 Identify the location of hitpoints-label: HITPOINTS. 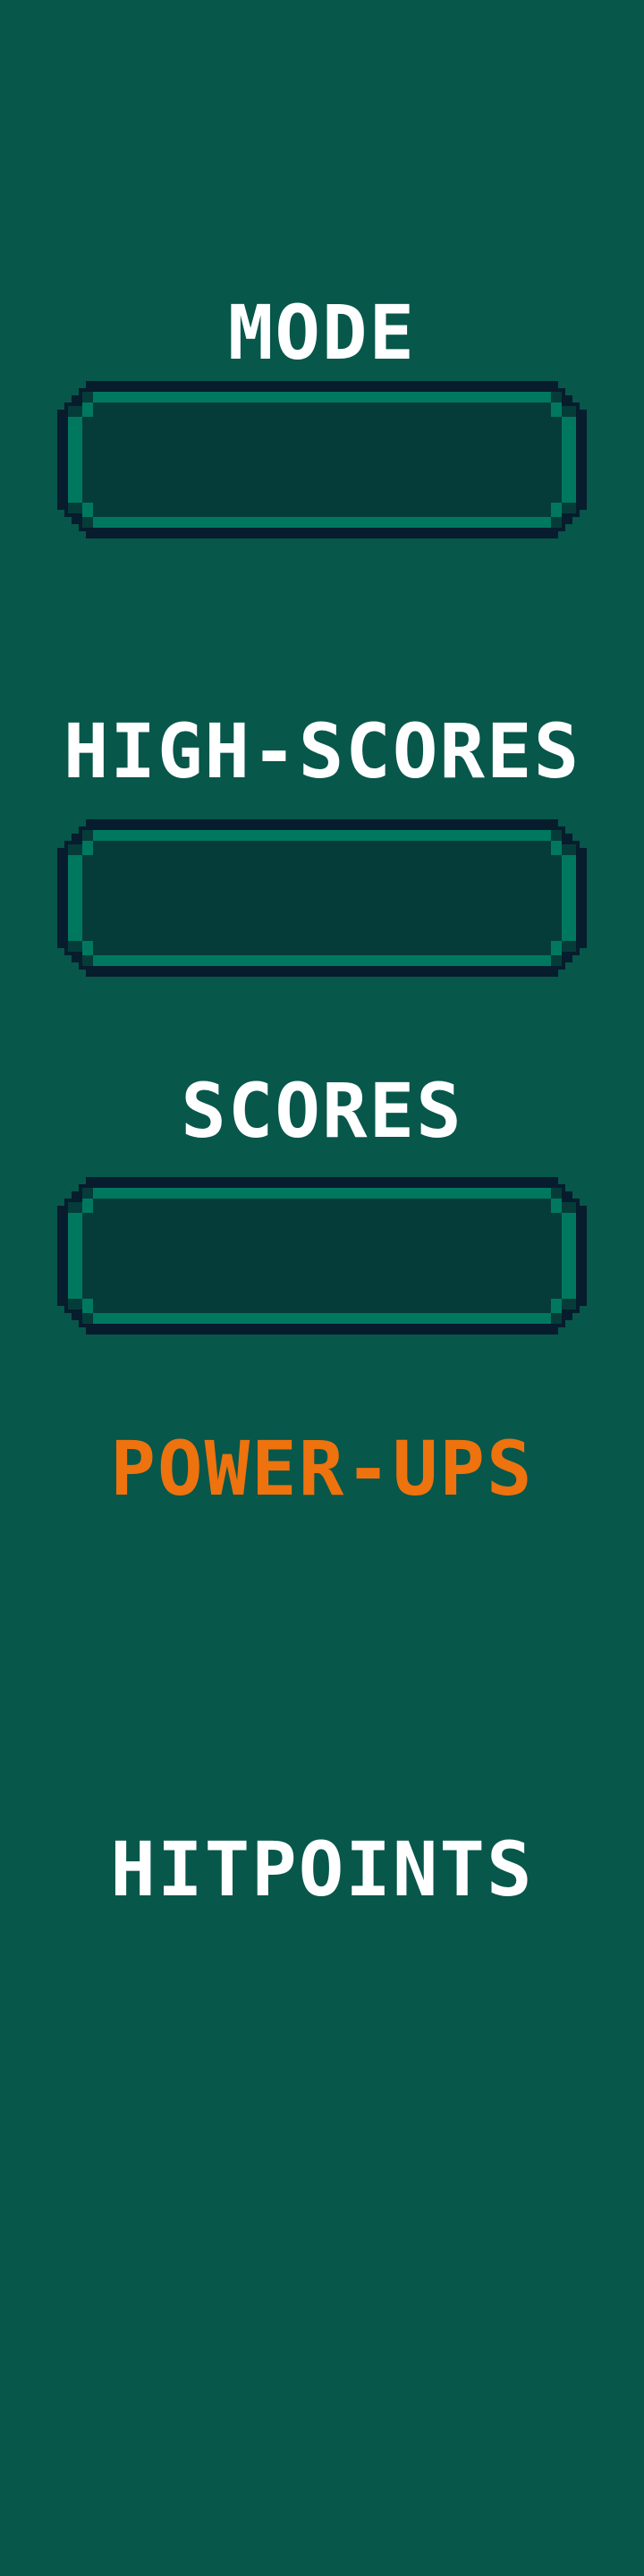
(322, 1869).